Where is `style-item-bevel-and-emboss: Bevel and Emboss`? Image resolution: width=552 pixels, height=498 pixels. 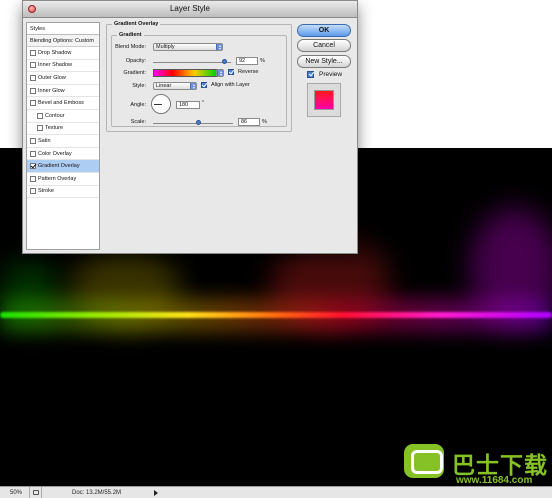 style-item-bevel-and-emboss: Bevel and Emboss is located at coordinates (63, 103).